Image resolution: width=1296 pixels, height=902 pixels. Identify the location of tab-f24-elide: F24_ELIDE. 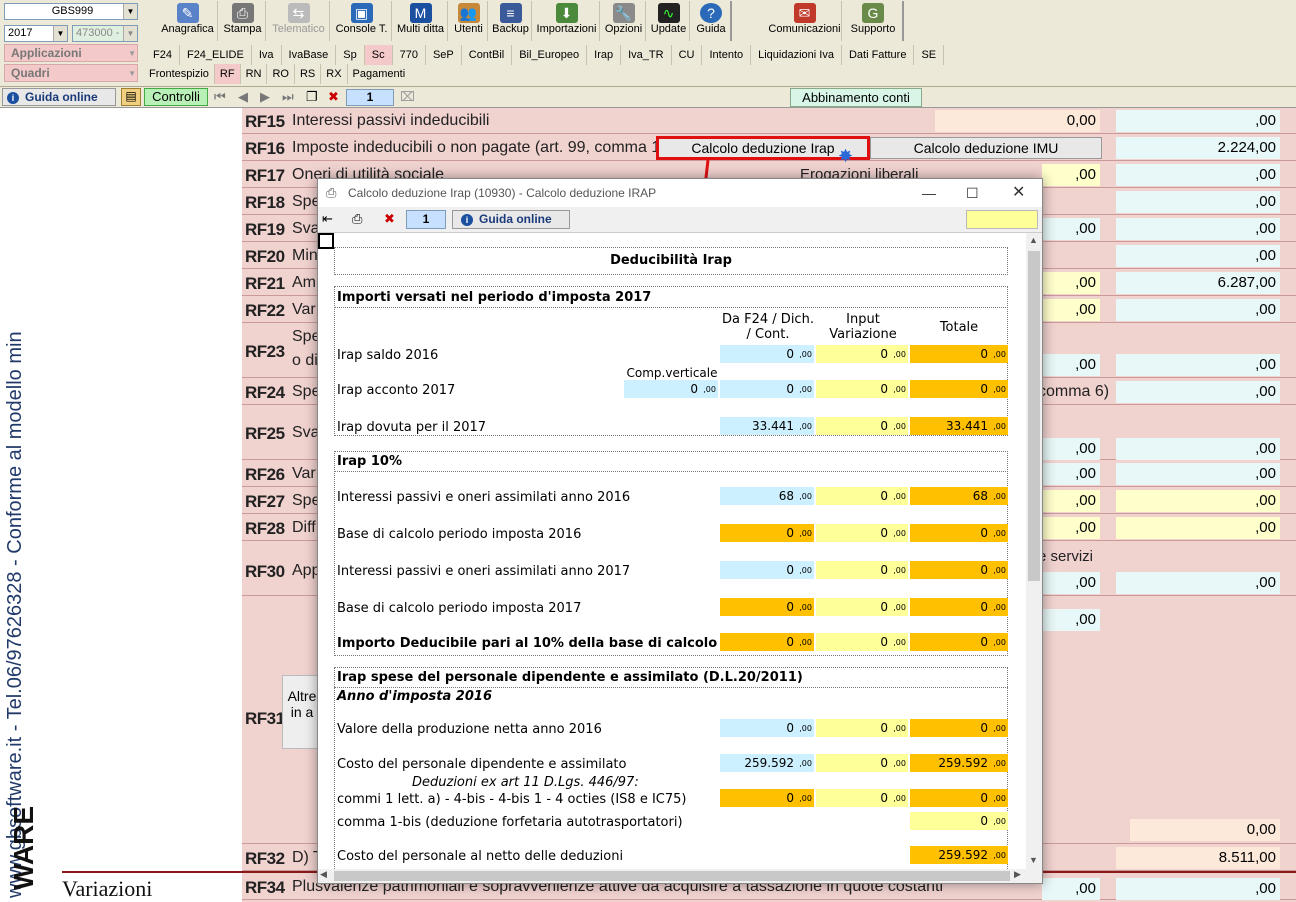
(216, 55).